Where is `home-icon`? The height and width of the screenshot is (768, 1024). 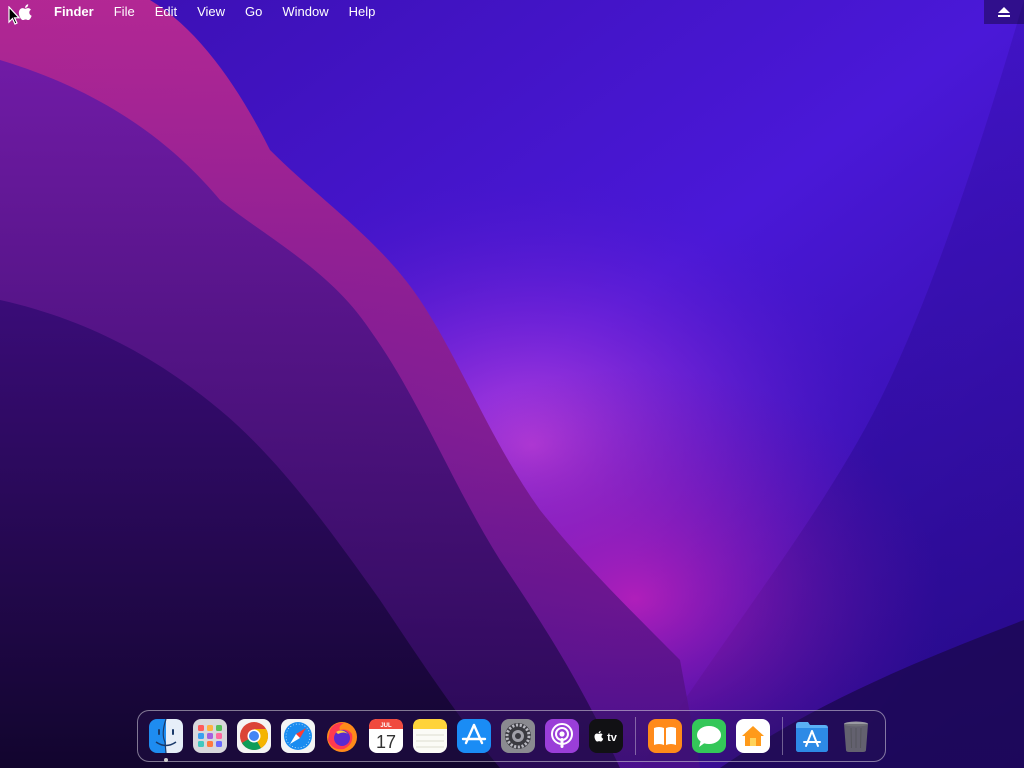 home-icon is located at coordinates (753, 736).